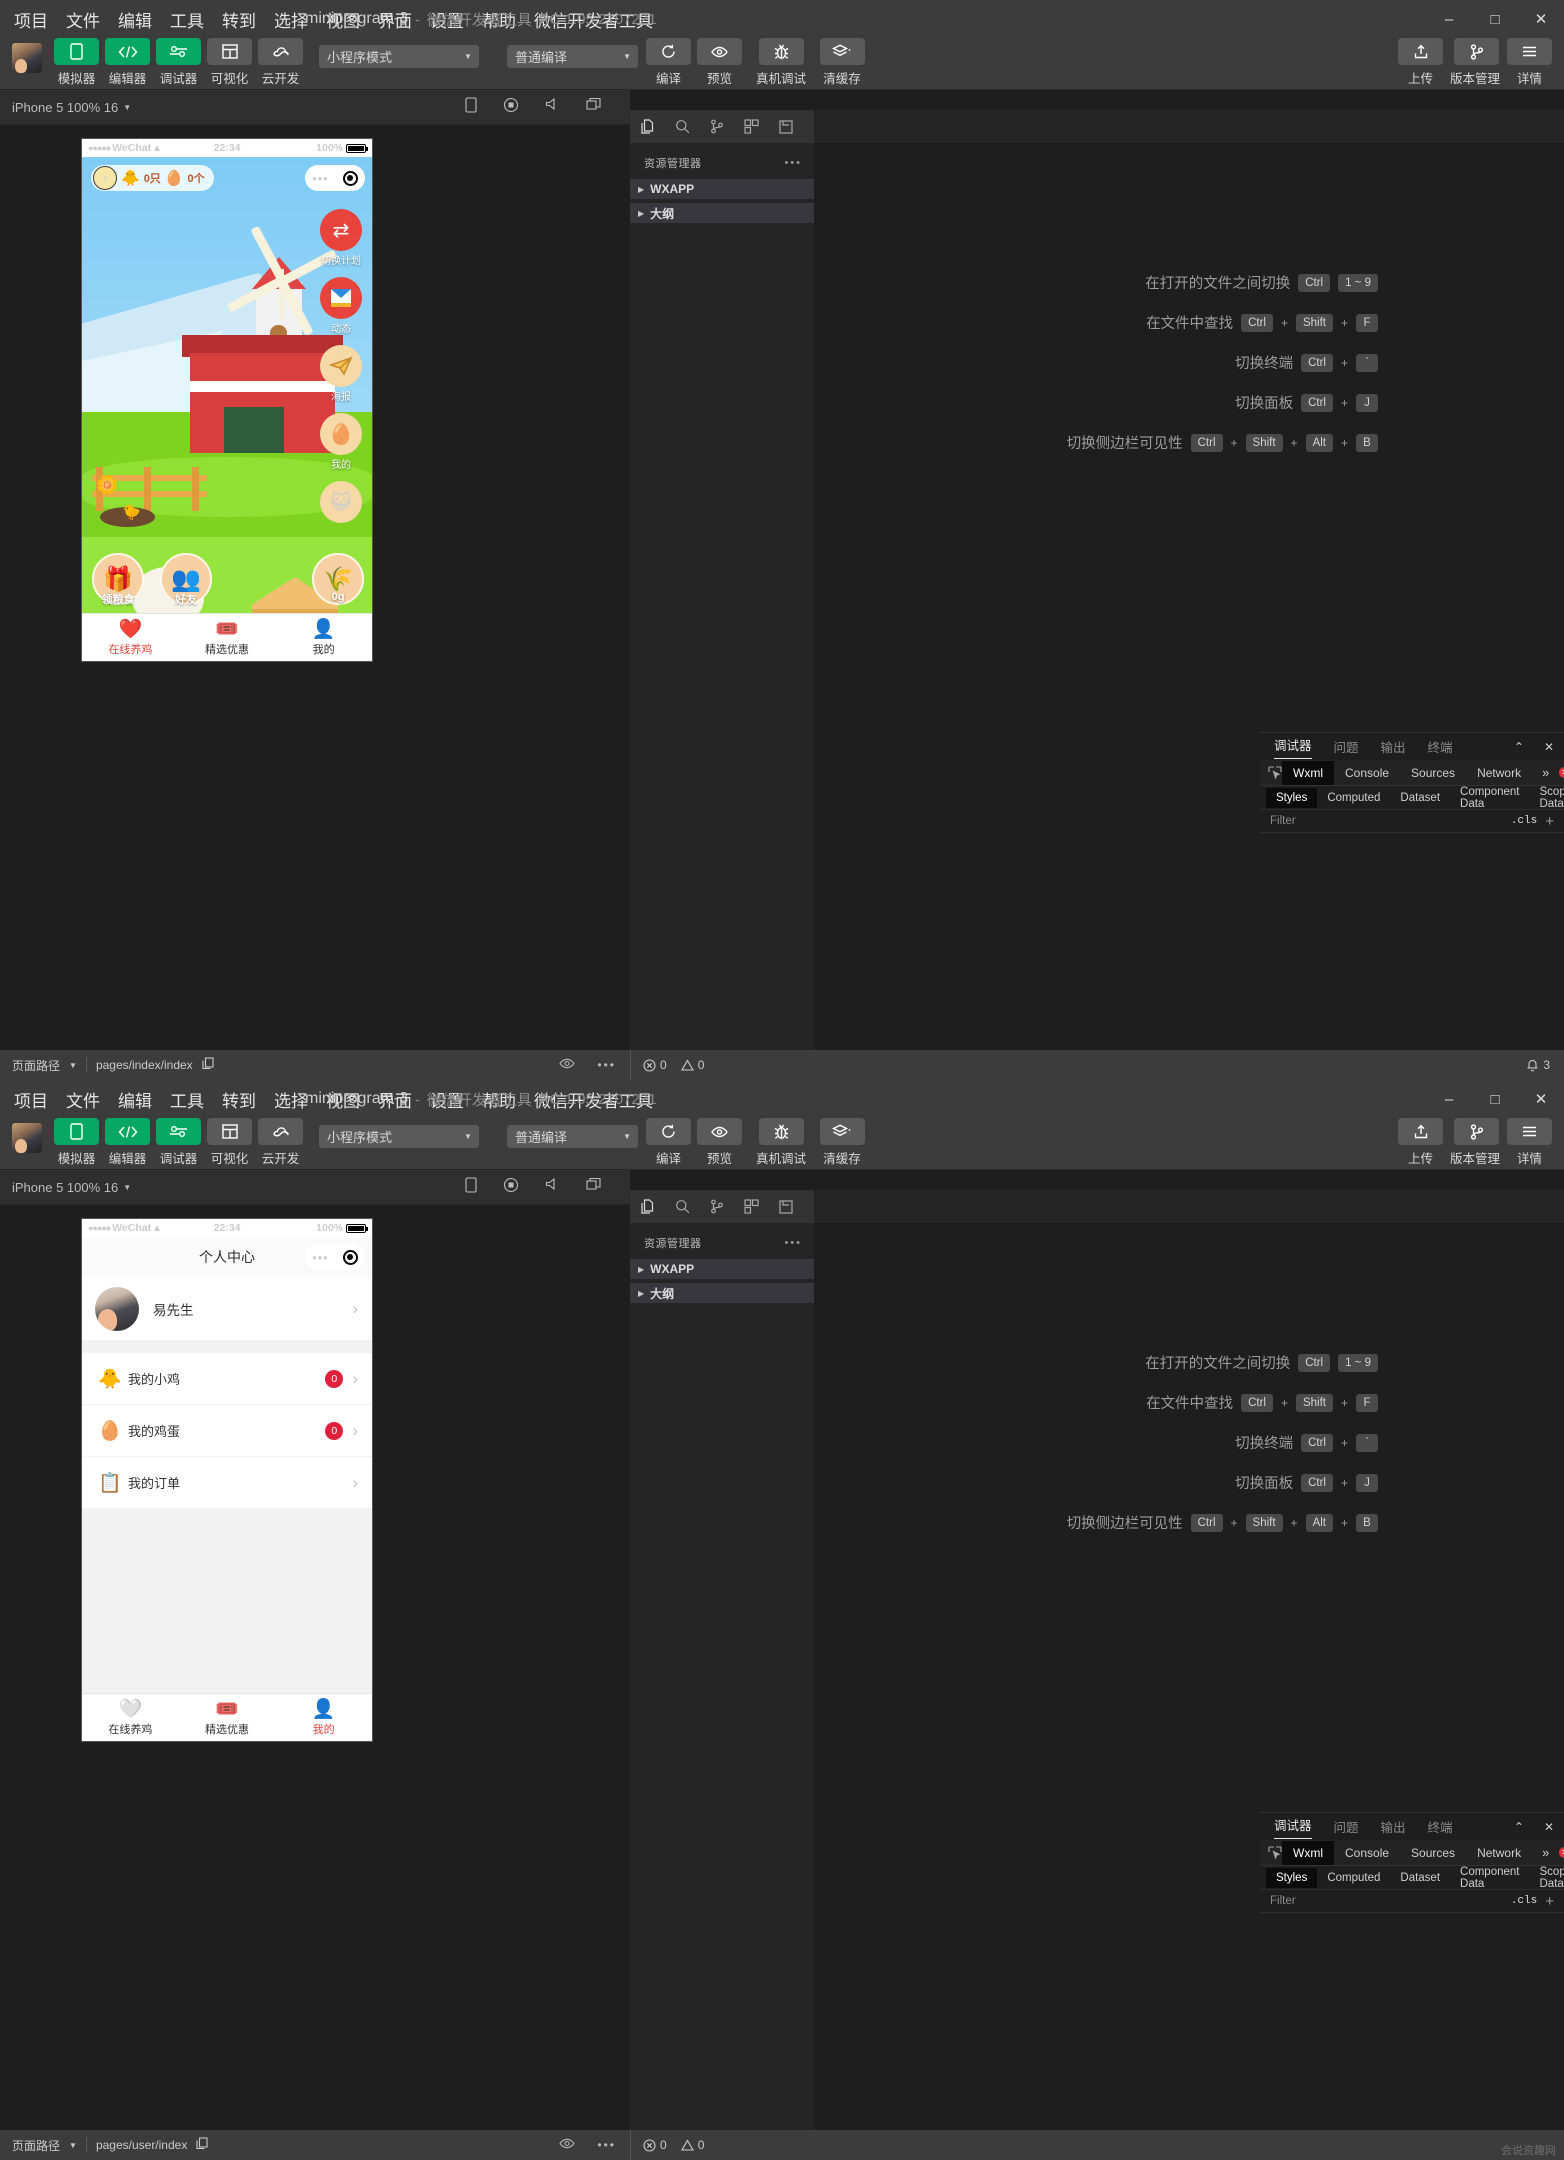 The width and height of the screenshot is (1564, 2160). Describe the element at coordinates (105, 178) in the screenshot. I see `music-note-icon: ♪` at that location.